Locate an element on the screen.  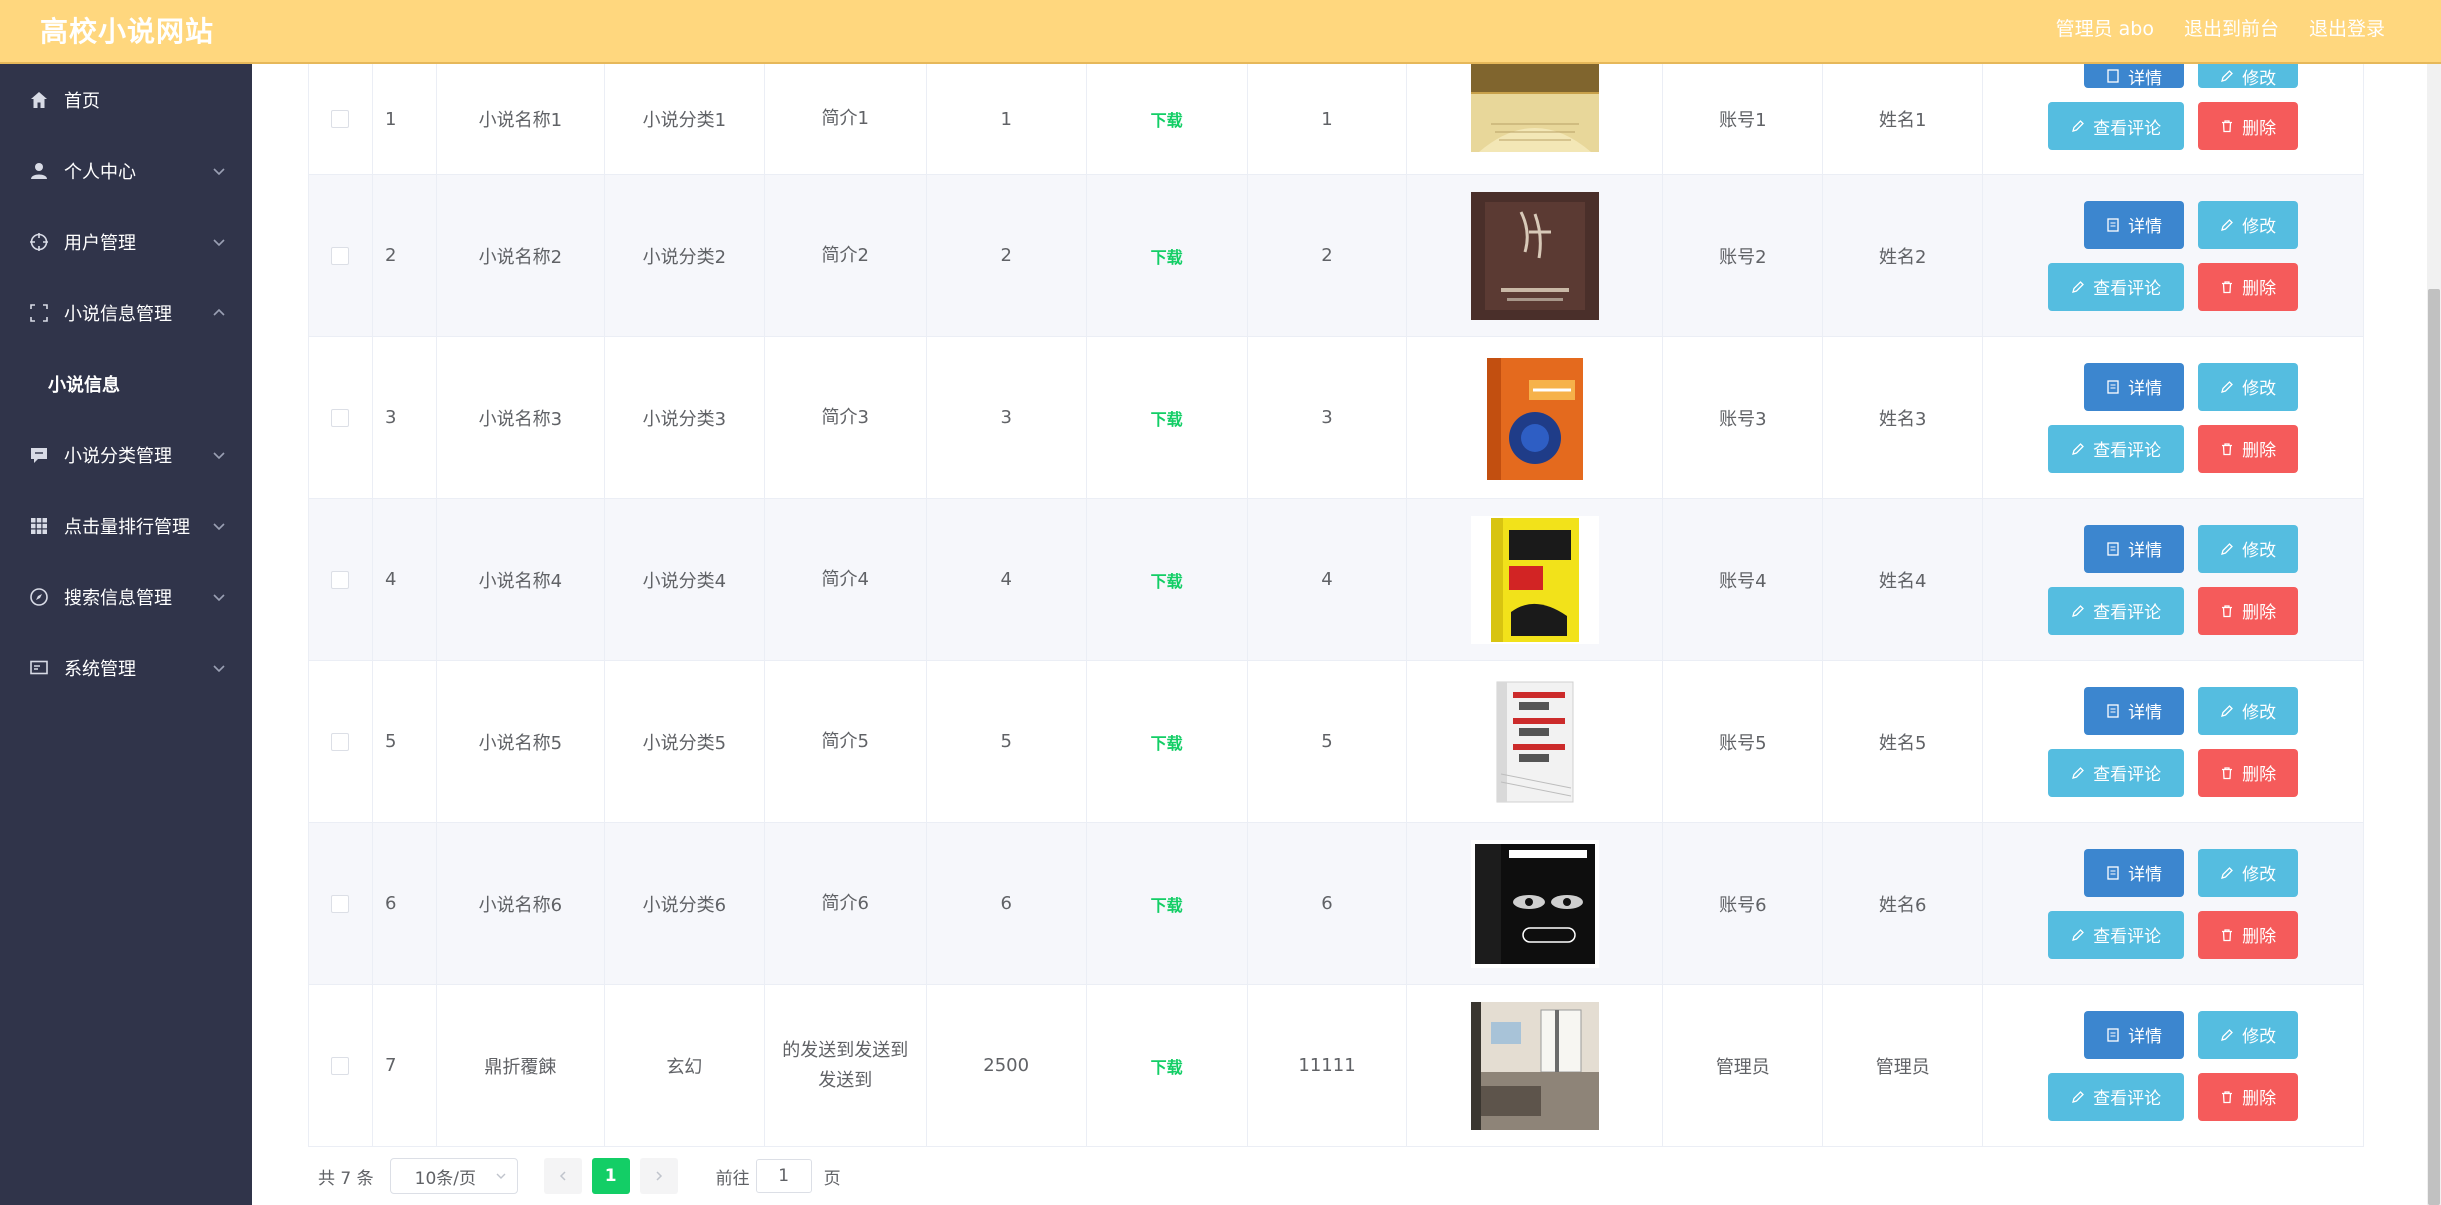
view-comments-label: 查看评论 is located at coordinates (2127, 289).